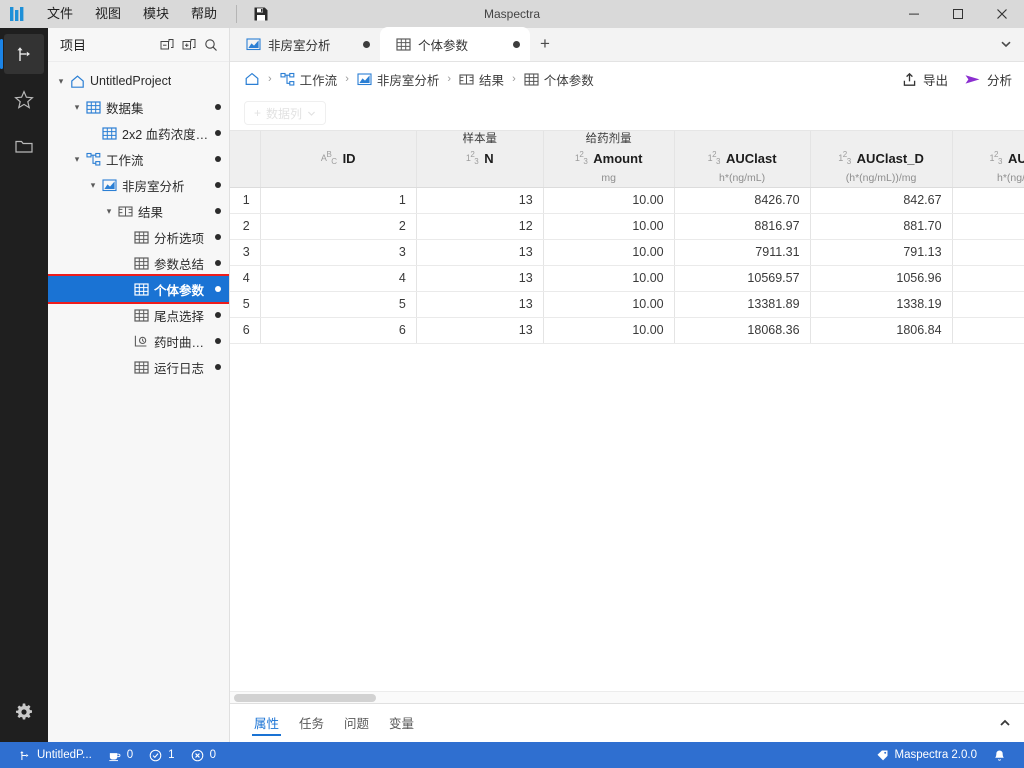  What do you see at coordinates (138, 107) in the screenshot?
I see `tree-item-1: ▾ 数据集` at bounding box center [138, 107].